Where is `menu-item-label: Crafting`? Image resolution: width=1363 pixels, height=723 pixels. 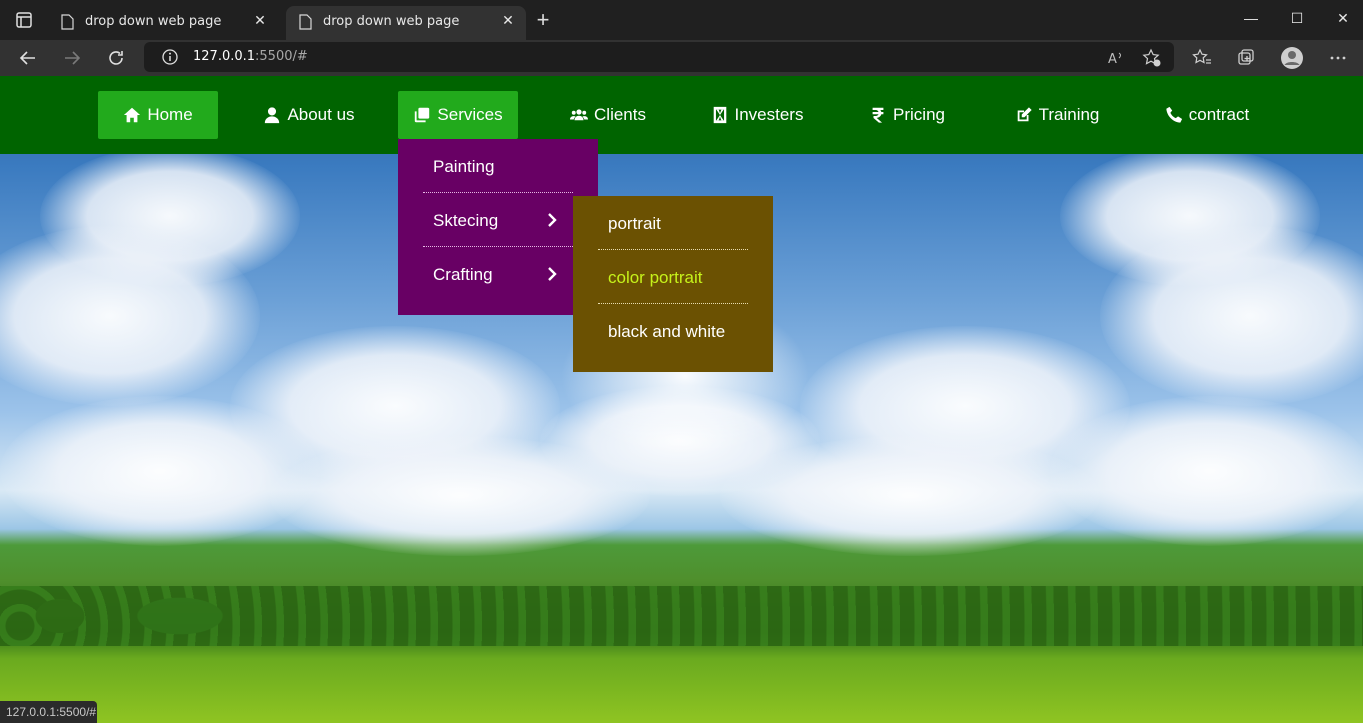
menu-item-label: Crafting is located at coordinates (463, 274).